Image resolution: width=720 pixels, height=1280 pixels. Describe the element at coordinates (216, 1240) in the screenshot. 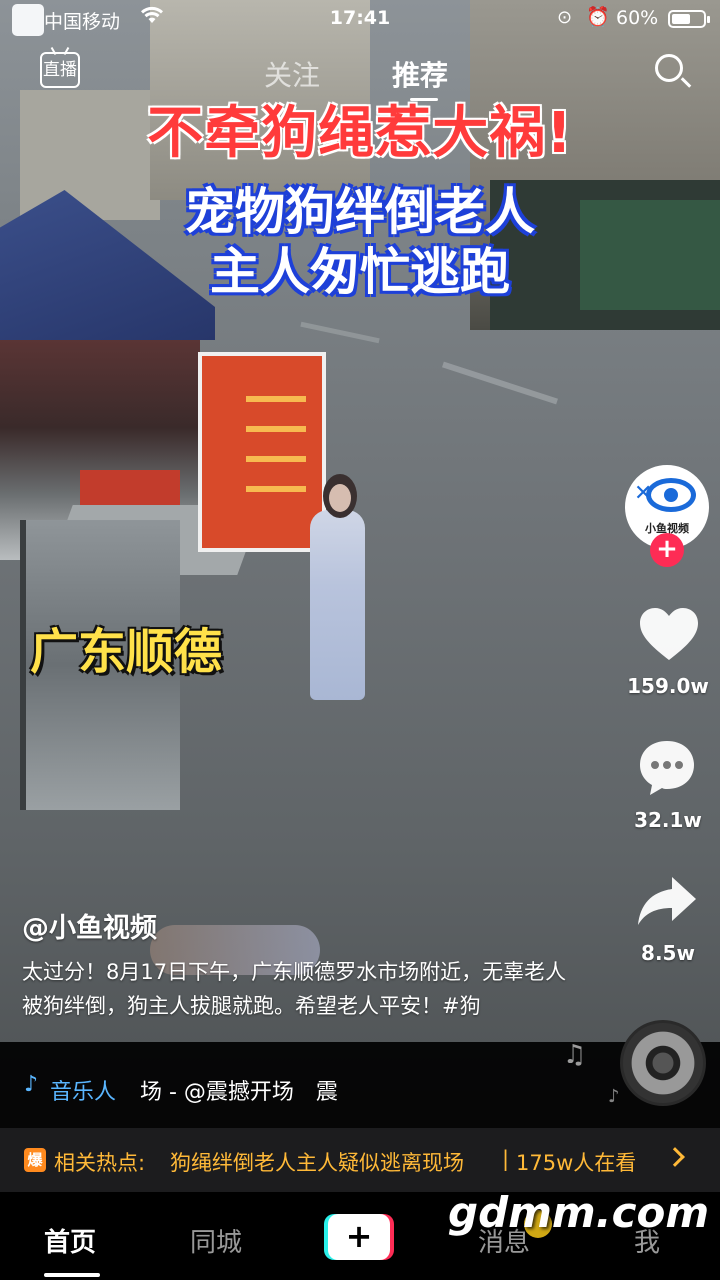

I see `tab-nearby: 同城` at that location.